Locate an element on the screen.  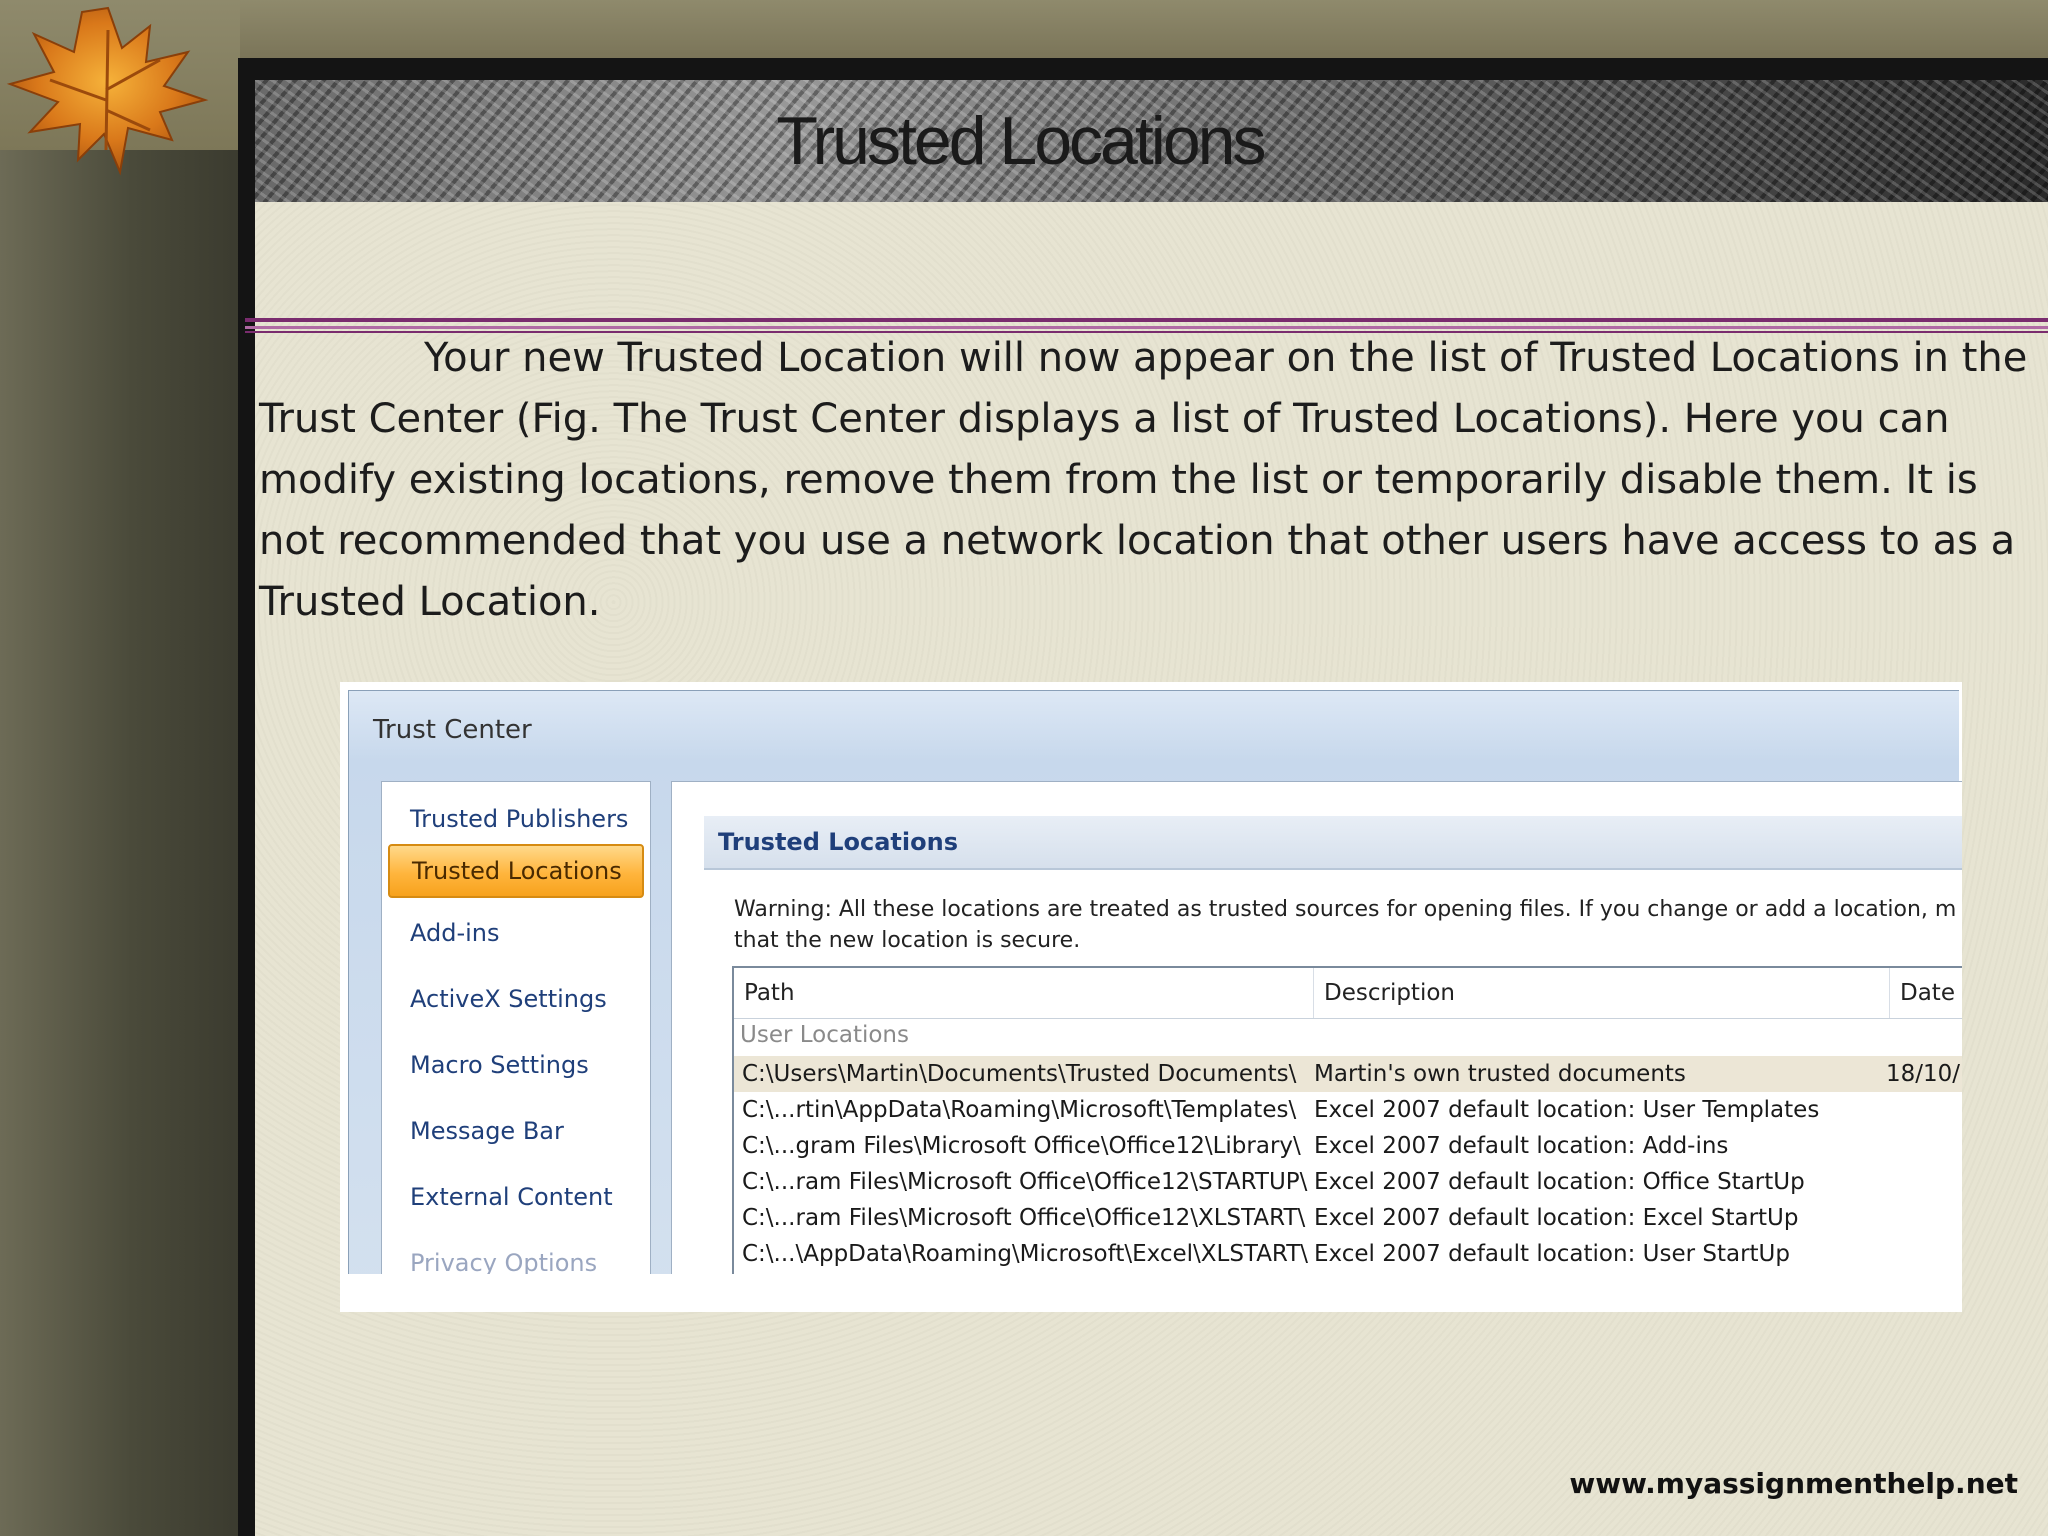
nav-item-trusted-locations: Trusted Locations is located at coordinates (516, 871).